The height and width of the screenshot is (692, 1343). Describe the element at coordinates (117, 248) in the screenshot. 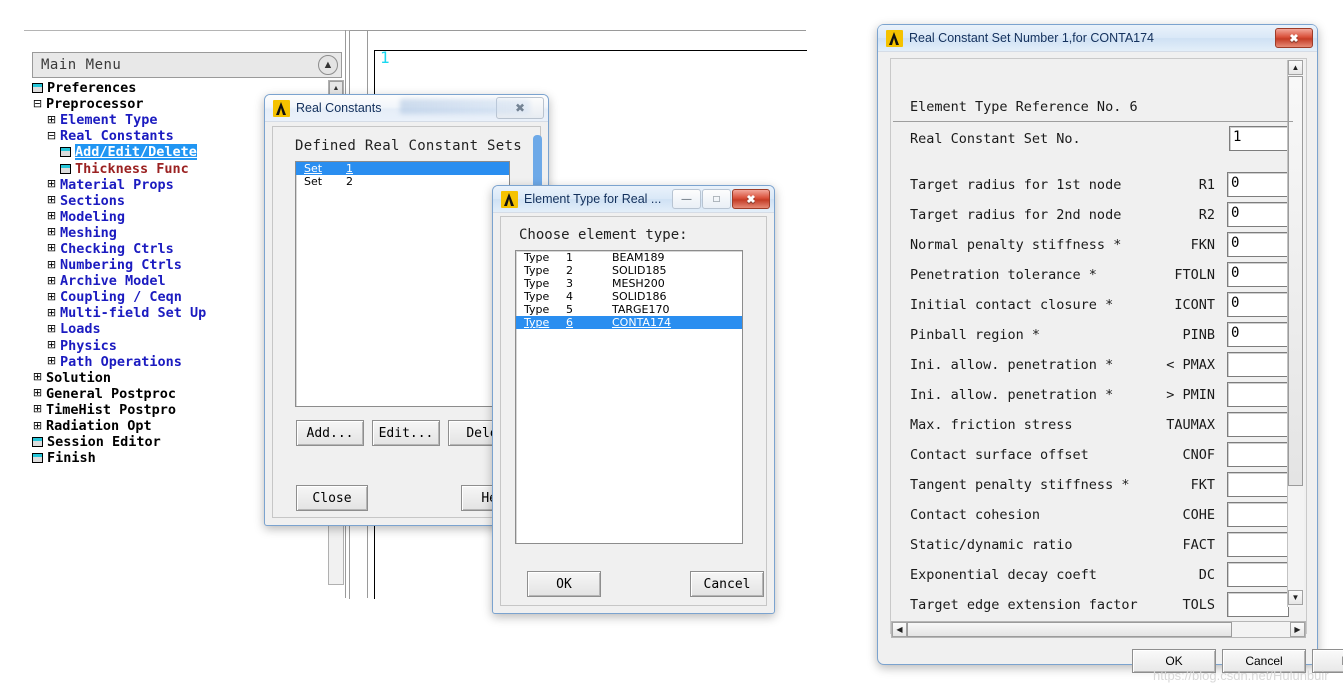

I see `tree-item-label: Checking Ctrls` at that location.